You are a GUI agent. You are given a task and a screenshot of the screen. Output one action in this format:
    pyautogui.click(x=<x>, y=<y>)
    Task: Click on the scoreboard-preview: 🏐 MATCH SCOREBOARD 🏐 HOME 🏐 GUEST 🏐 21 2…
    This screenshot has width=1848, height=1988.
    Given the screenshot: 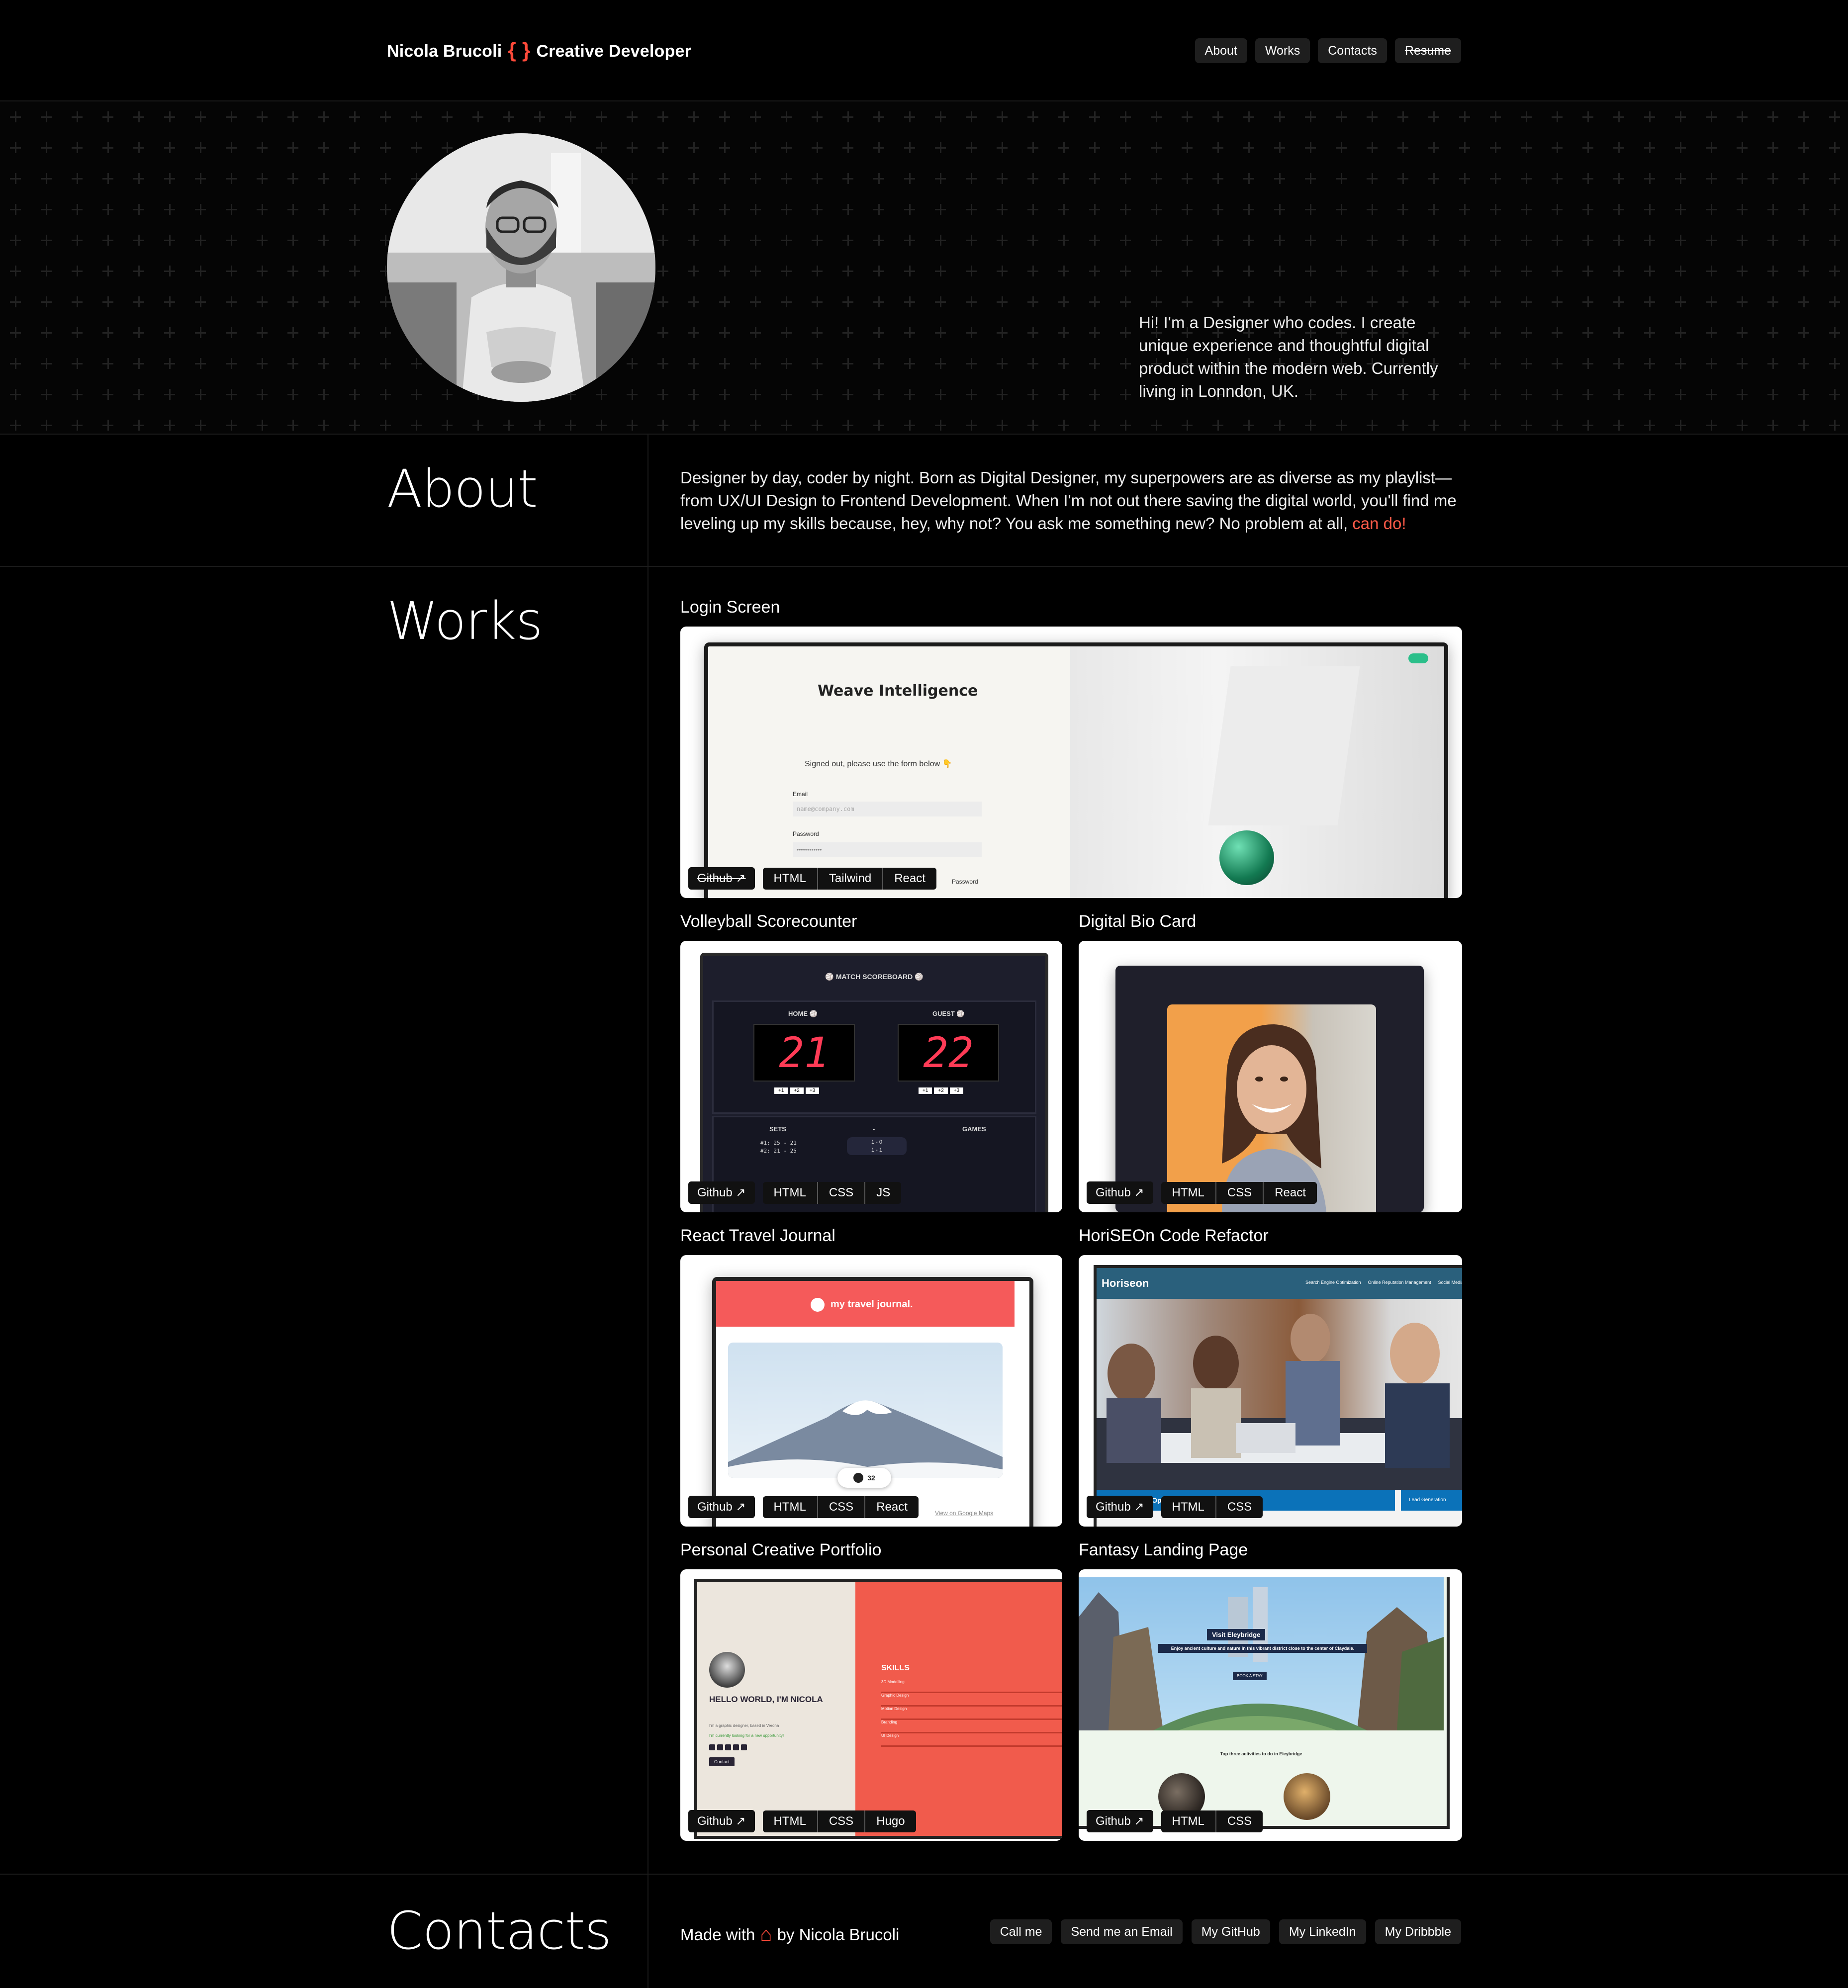 What is the action you would take?
    pyautogui.click(x=874, y=1082)
    